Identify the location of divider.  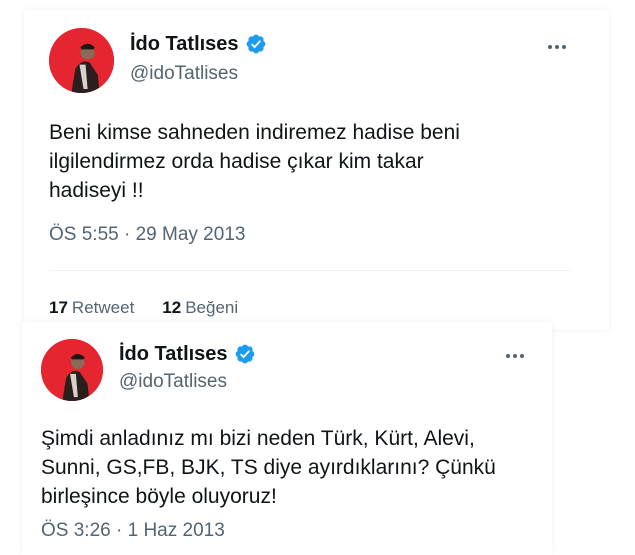
(310, 270).